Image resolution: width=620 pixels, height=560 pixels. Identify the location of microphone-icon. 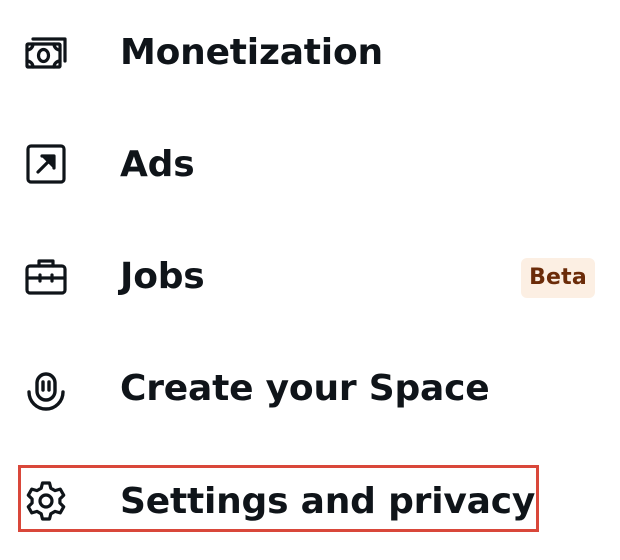
(46, 388).